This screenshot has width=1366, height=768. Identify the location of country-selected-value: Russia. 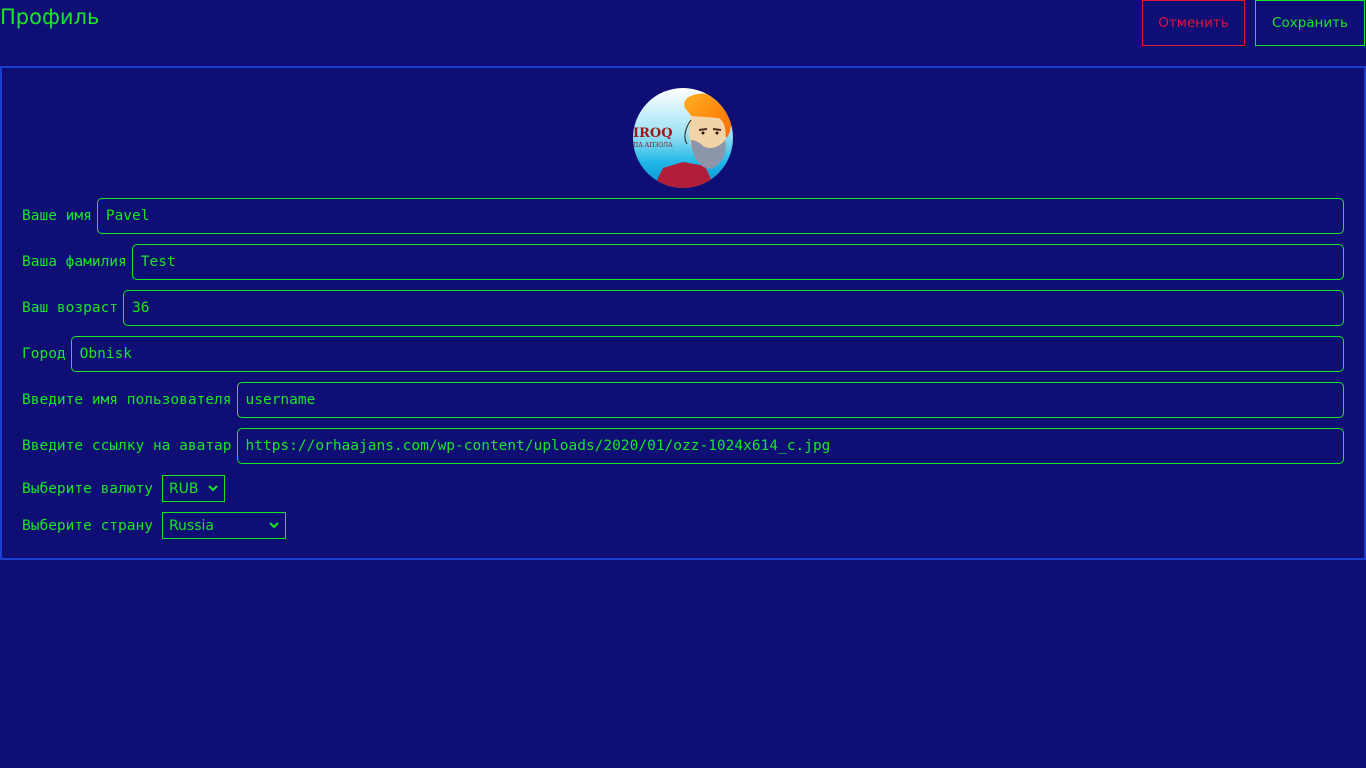
(191, 525).